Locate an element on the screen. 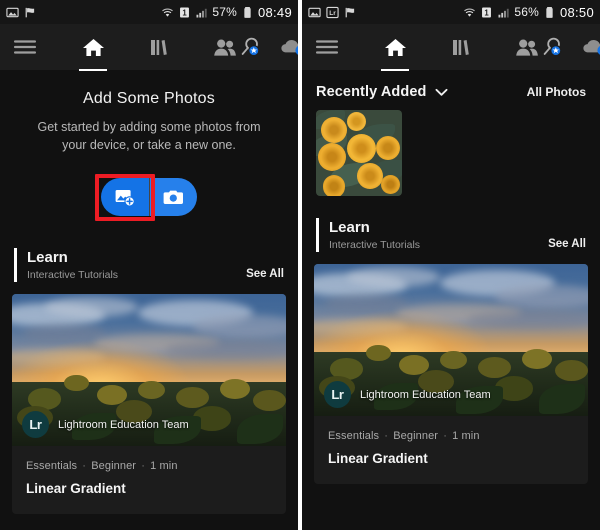 This screenshot has width=600, height=530. recent-photo-thumbnail is located at coordinates (359, 153).